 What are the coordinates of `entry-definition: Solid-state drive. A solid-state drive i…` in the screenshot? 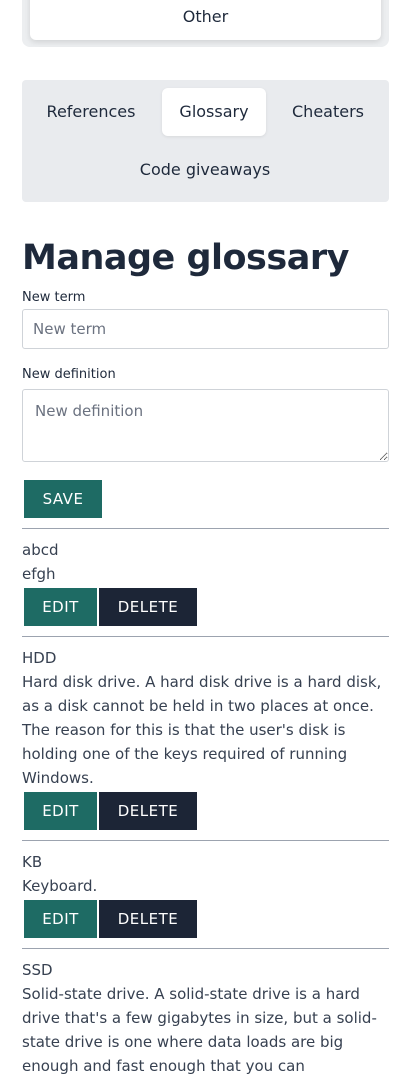 It's located at (199, 1030).